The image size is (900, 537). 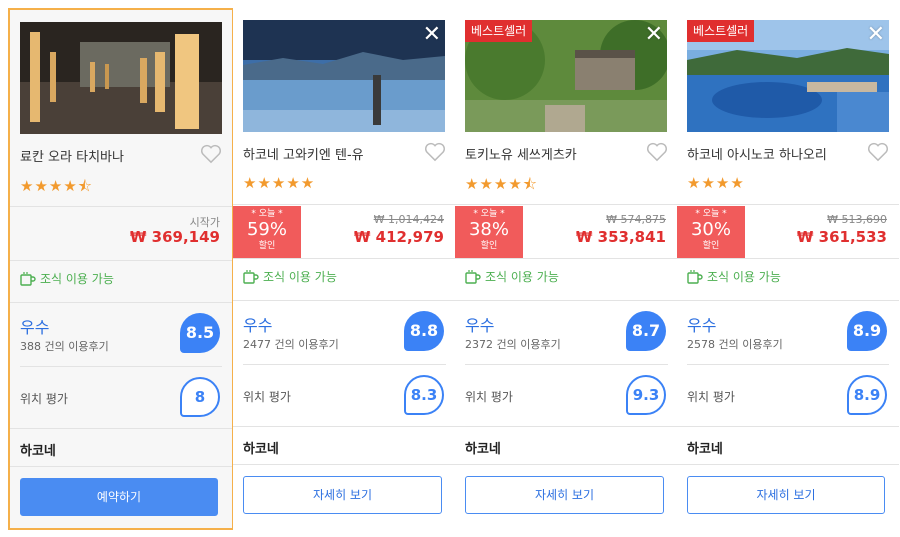 I want to click on location-score-badge: 8.3, so click(x=424, y=395).